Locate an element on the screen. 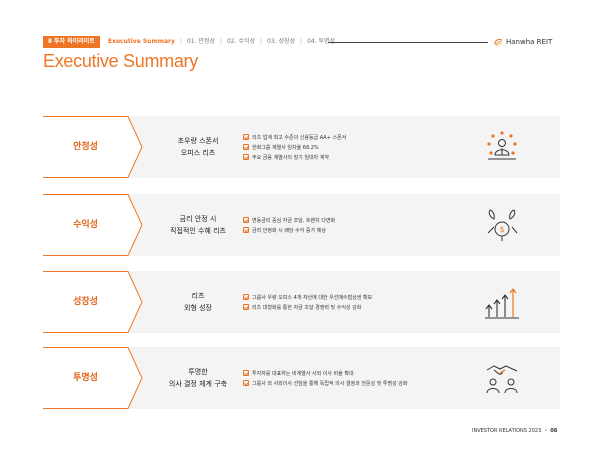  bullet-item: 그룹사 우량 오피스 4개 자산에 대한 우선매수협상권 확보 is located at coordinates (358, 297).